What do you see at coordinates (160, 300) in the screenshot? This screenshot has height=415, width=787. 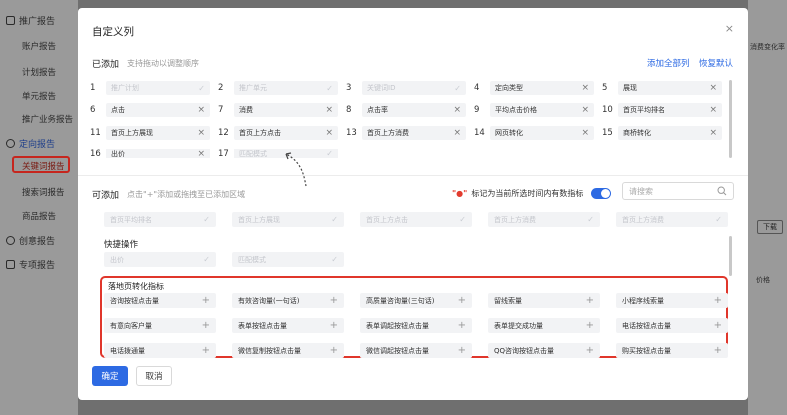 I see `conversion-metric-item: 咨询按钮点击量 +` at bounding box center [160, 300].